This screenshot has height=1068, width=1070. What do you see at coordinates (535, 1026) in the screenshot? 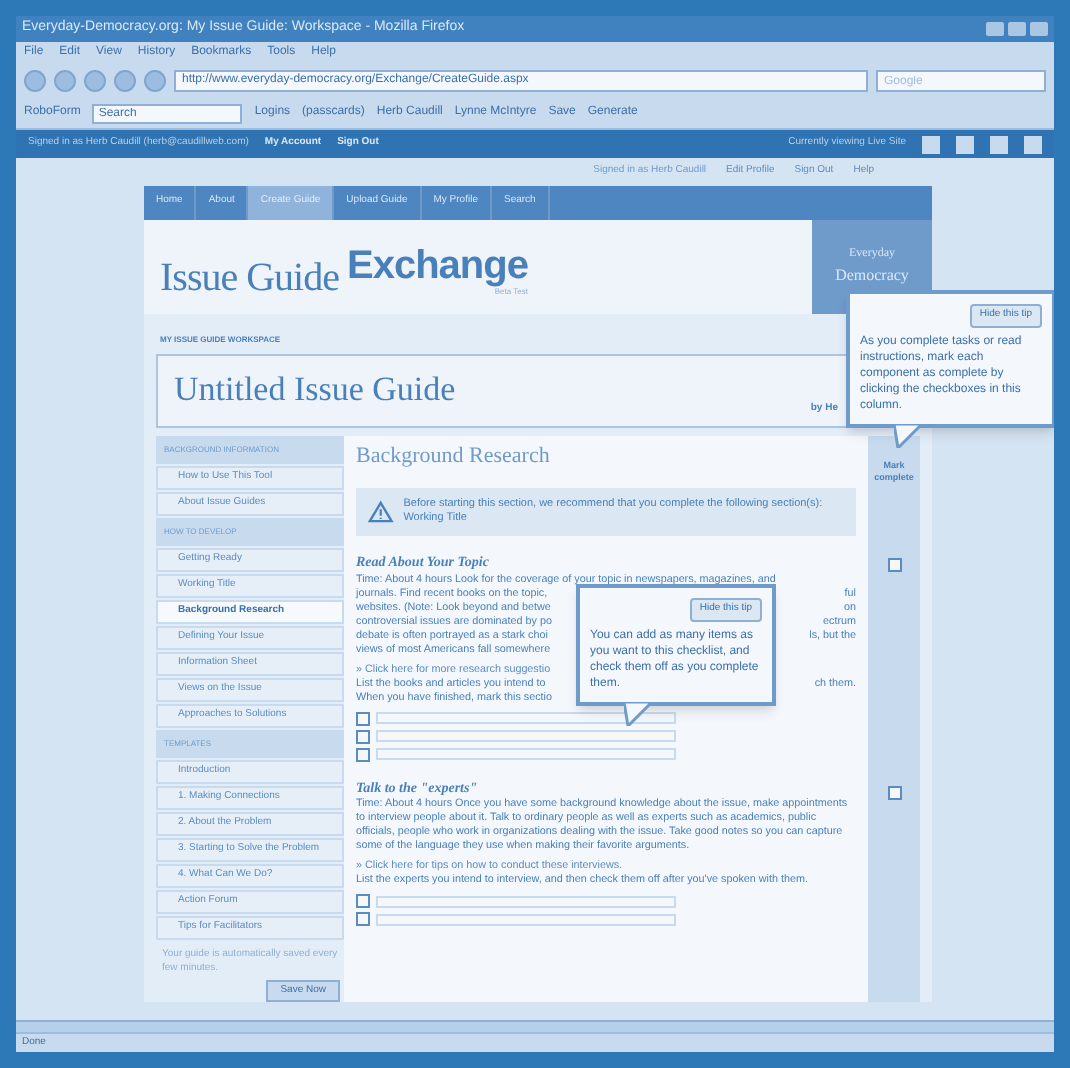
I see `horizontal-scrollbar` at bounding box center [535, 1026].